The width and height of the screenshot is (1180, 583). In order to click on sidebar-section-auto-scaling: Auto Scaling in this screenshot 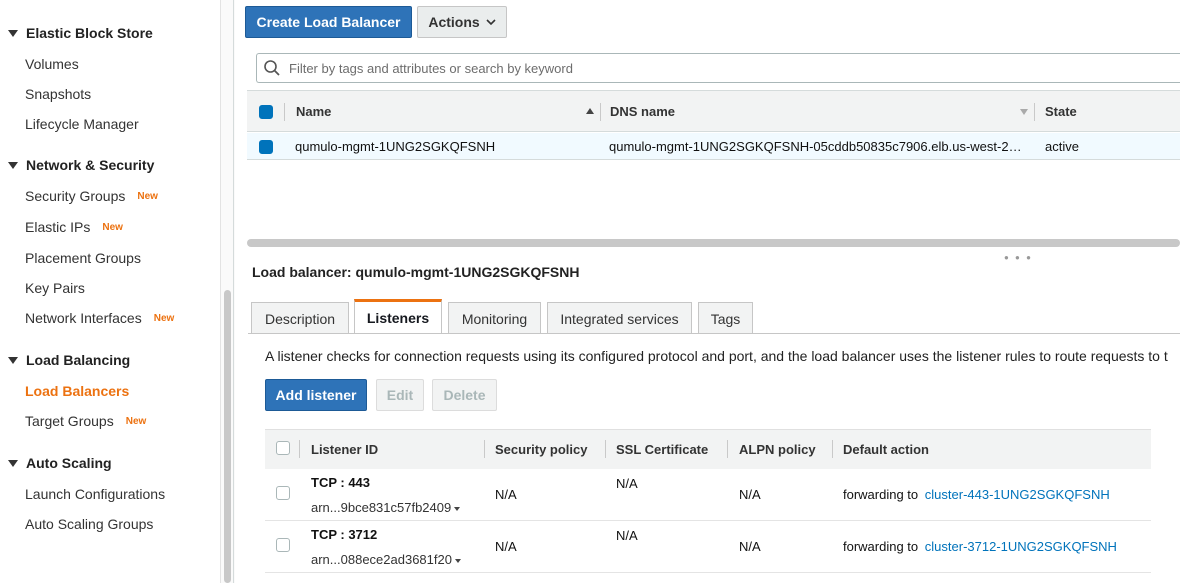, I will do `click(60, 463)`.